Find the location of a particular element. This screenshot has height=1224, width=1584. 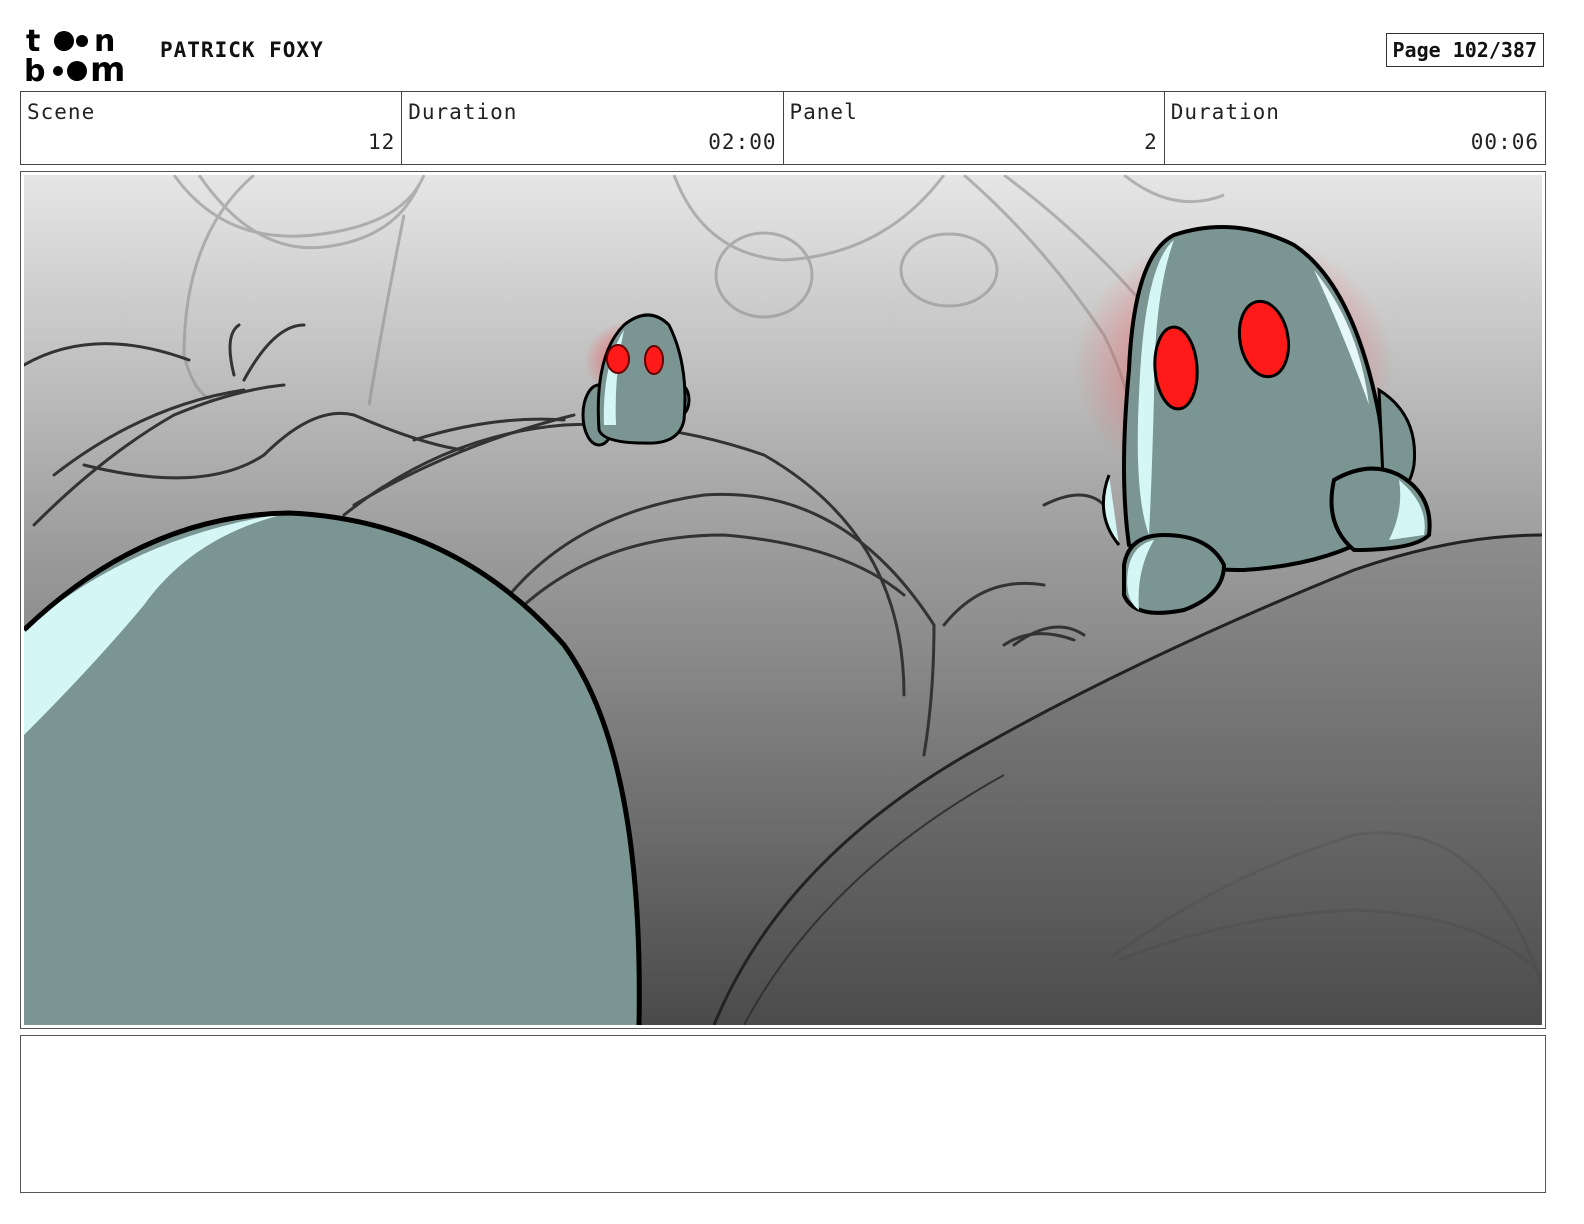

panel-label: Panel is located at coordinates (823, 112).